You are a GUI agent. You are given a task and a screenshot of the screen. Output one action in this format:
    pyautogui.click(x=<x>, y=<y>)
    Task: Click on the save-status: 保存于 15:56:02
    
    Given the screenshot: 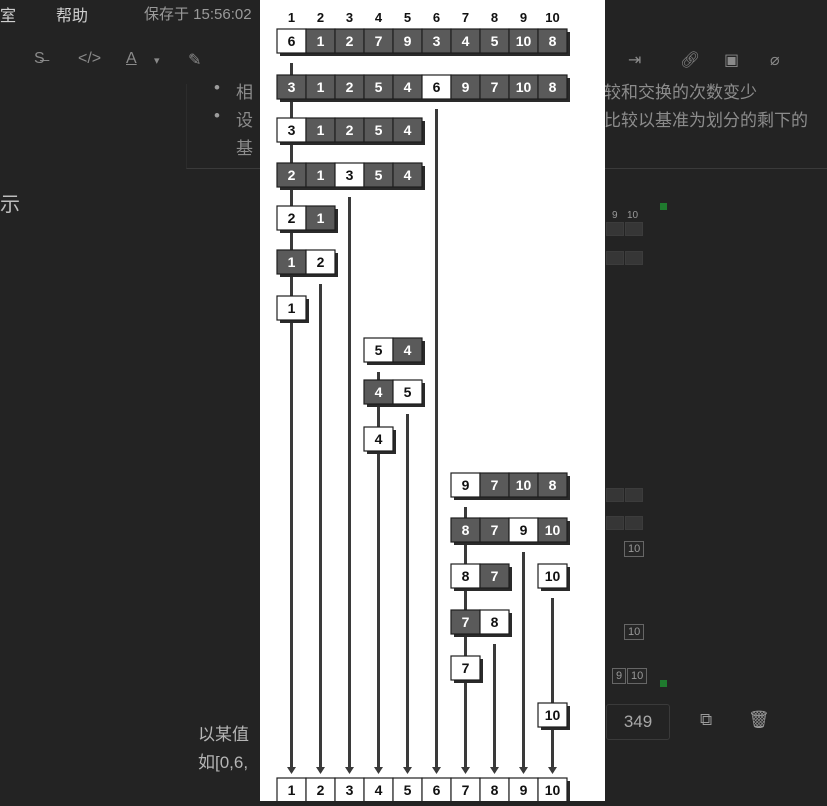 What is the action you would take?
    pyautogui.click(x=198, y=14)
    